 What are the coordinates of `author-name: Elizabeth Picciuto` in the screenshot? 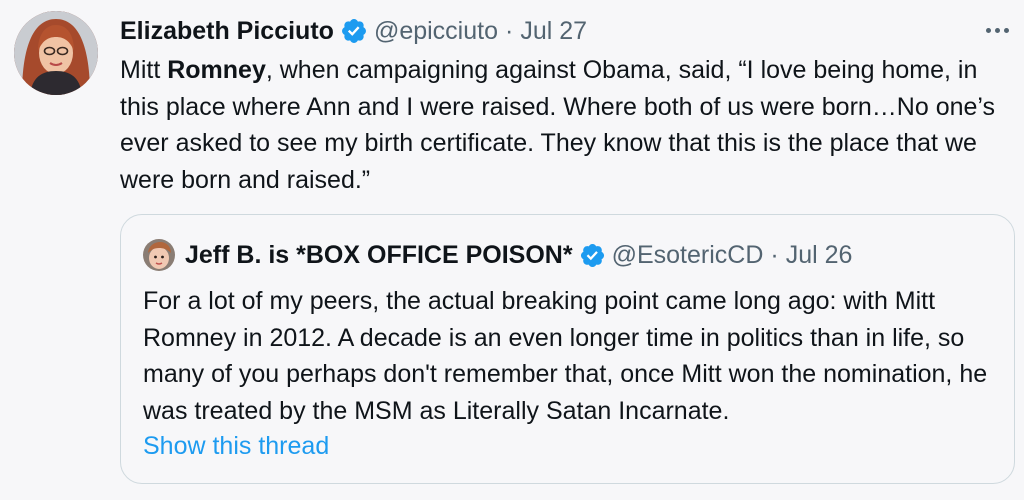 It's located at (227, 31).